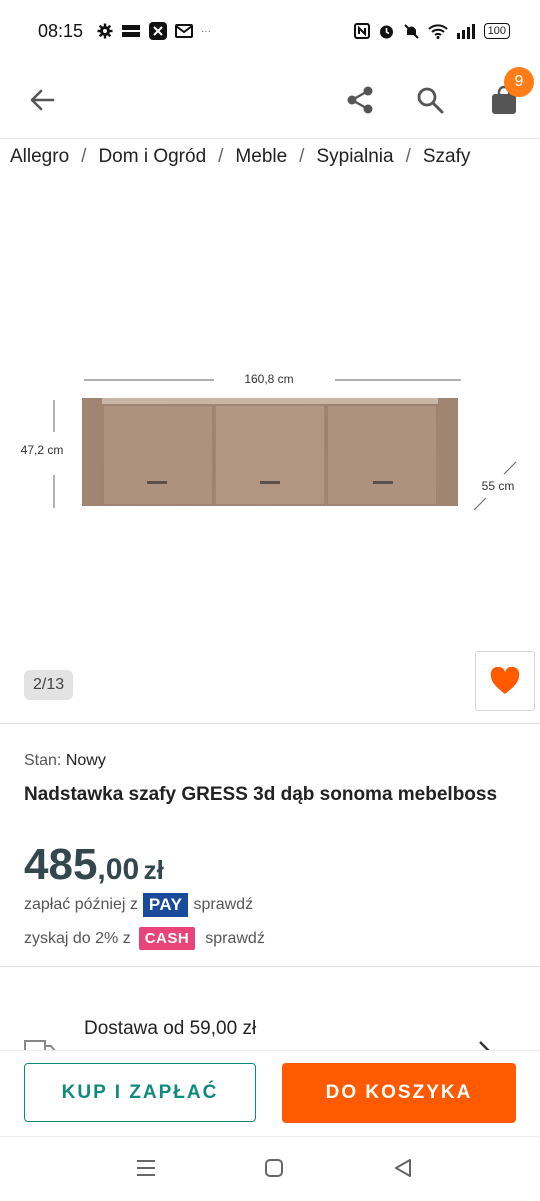 The width and height of the screenshot is (540, 1201). I want to click on heart-icon, so click(505, 680).